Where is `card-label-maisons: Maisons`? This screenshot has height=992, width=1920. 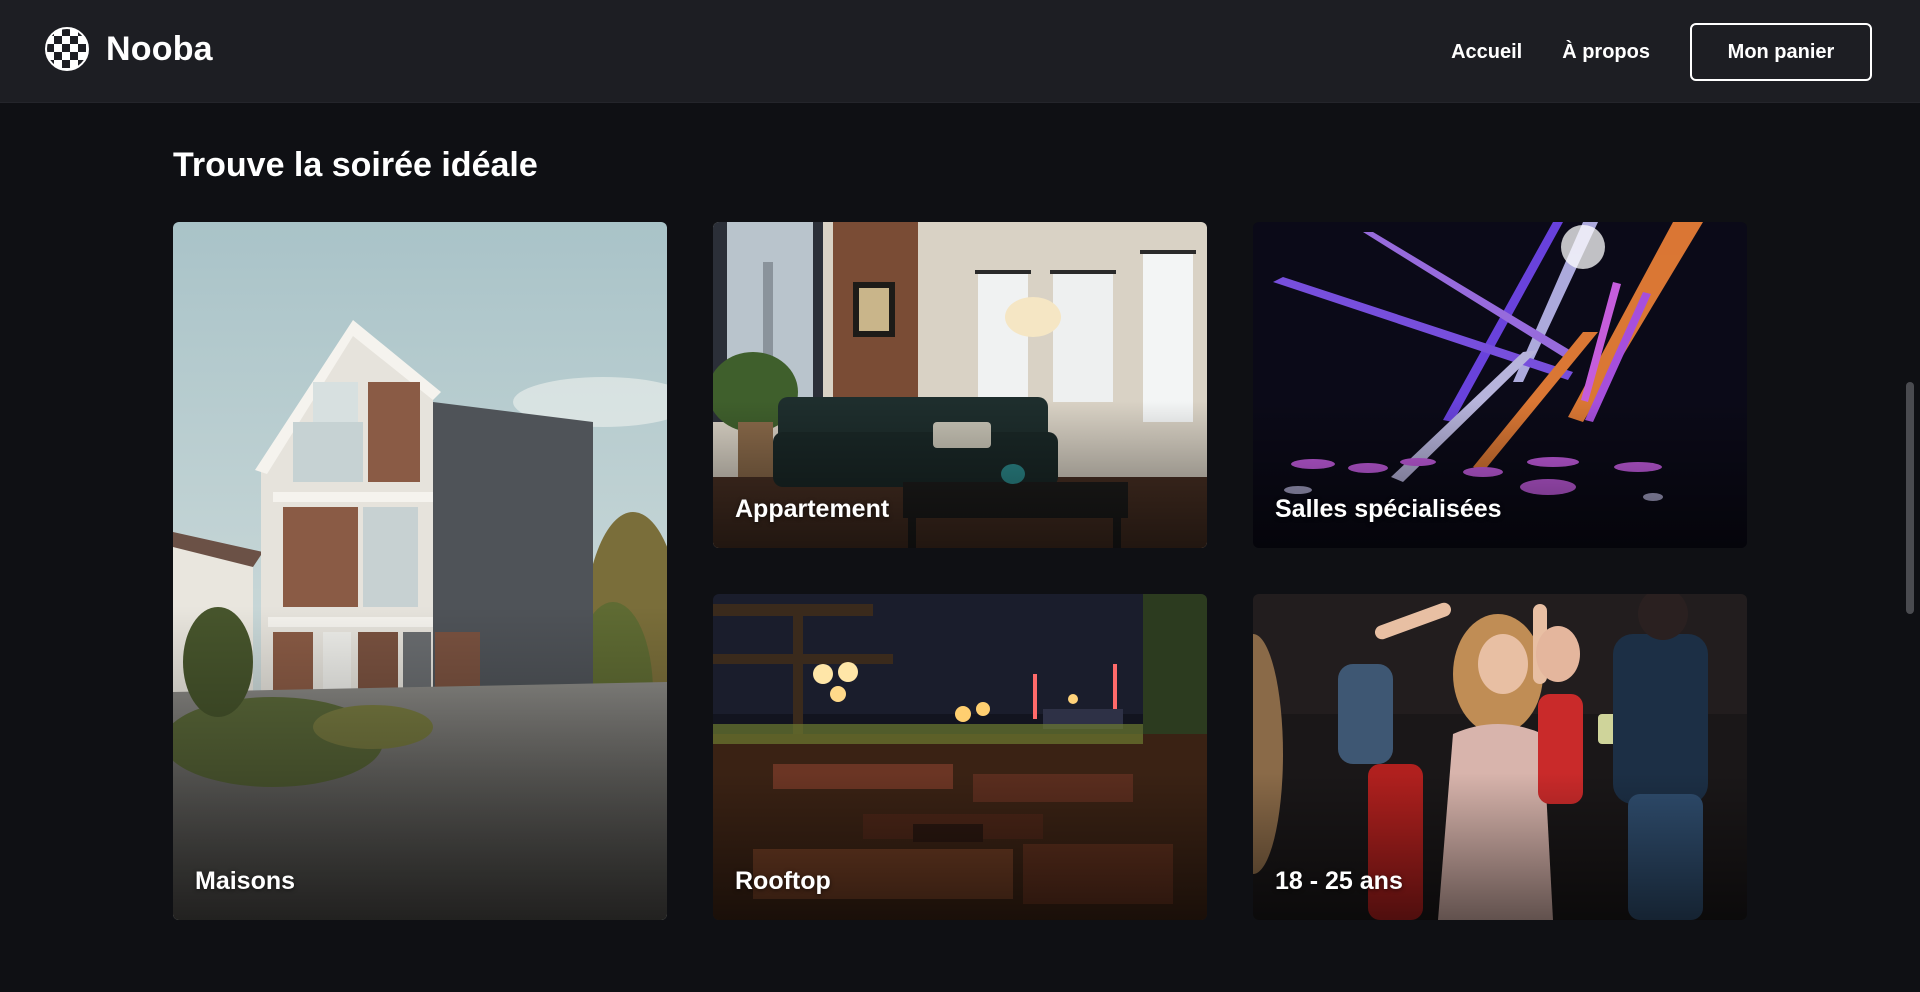 card-label-maisons: Maisons is located at coordinates (245, 881).